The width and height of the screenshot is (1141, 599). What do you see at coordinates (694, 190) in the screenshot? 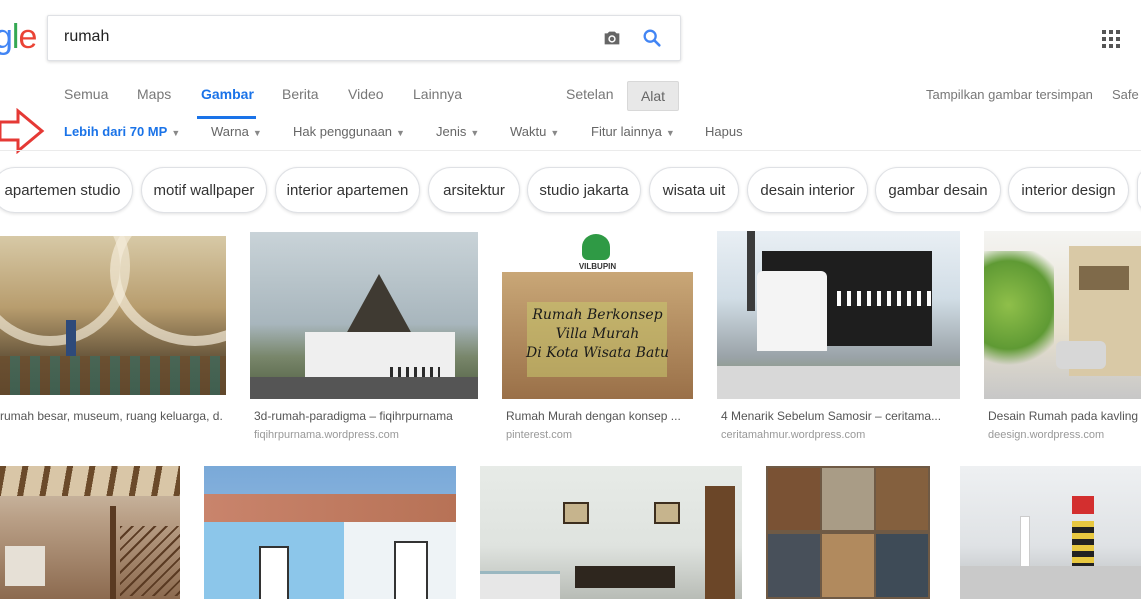
I see `chip-related-search: wisata uit` at bounding box center [694, 190].